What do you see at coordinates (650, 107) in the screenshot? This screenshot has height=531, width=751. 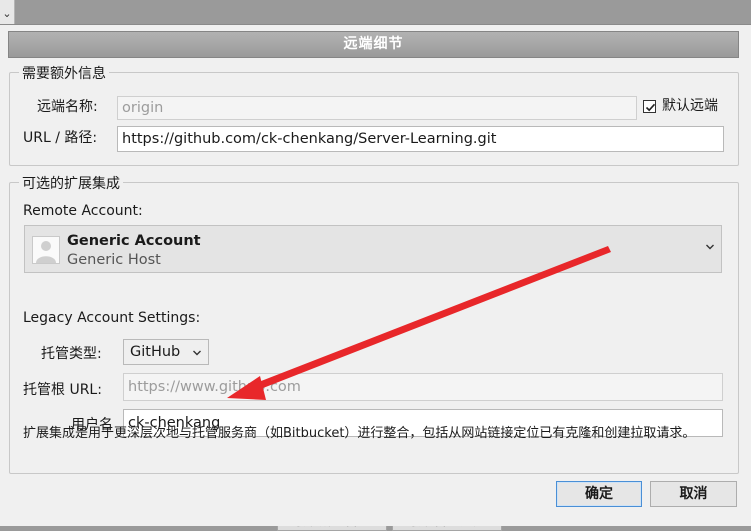 I see `check-icon` at bounding box center [650, 107].